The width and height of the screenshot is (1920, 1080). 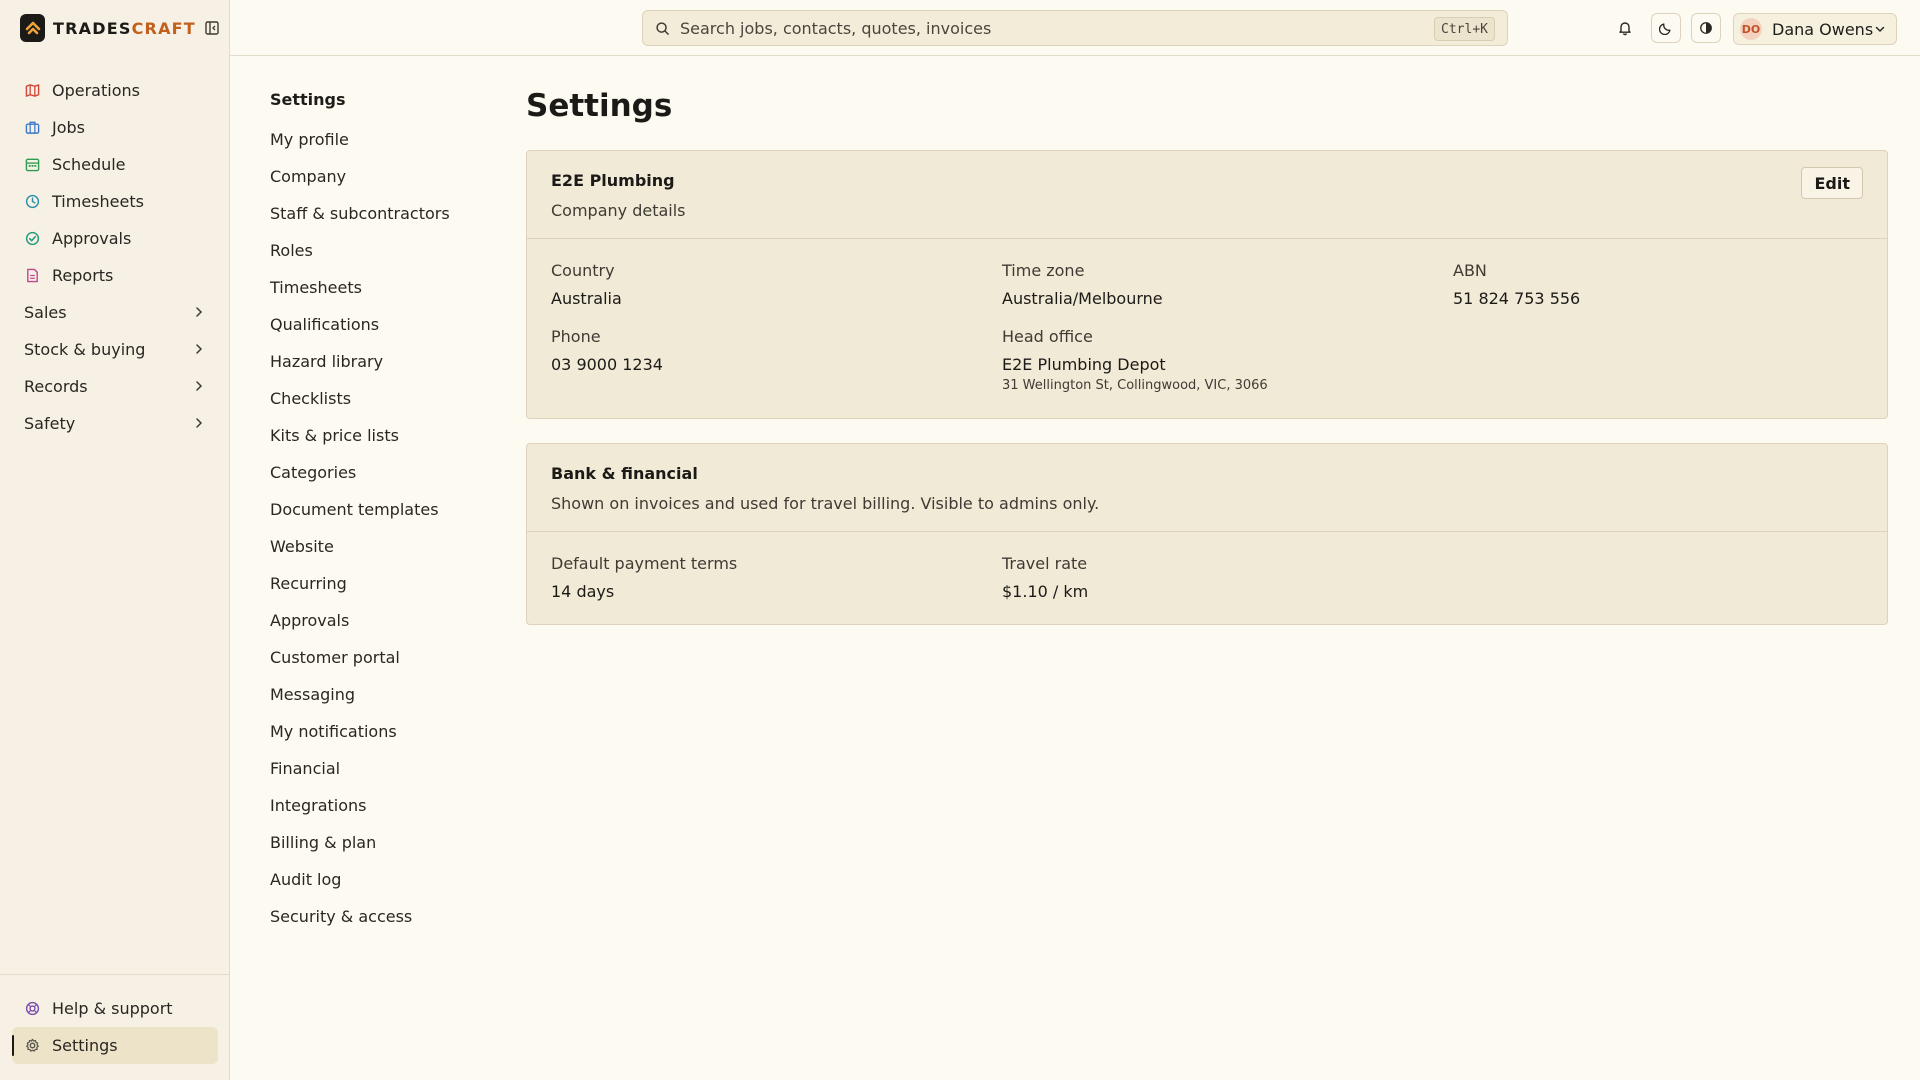 I want to click on brand-name-main: TRADES, so click(x=92, y=28).